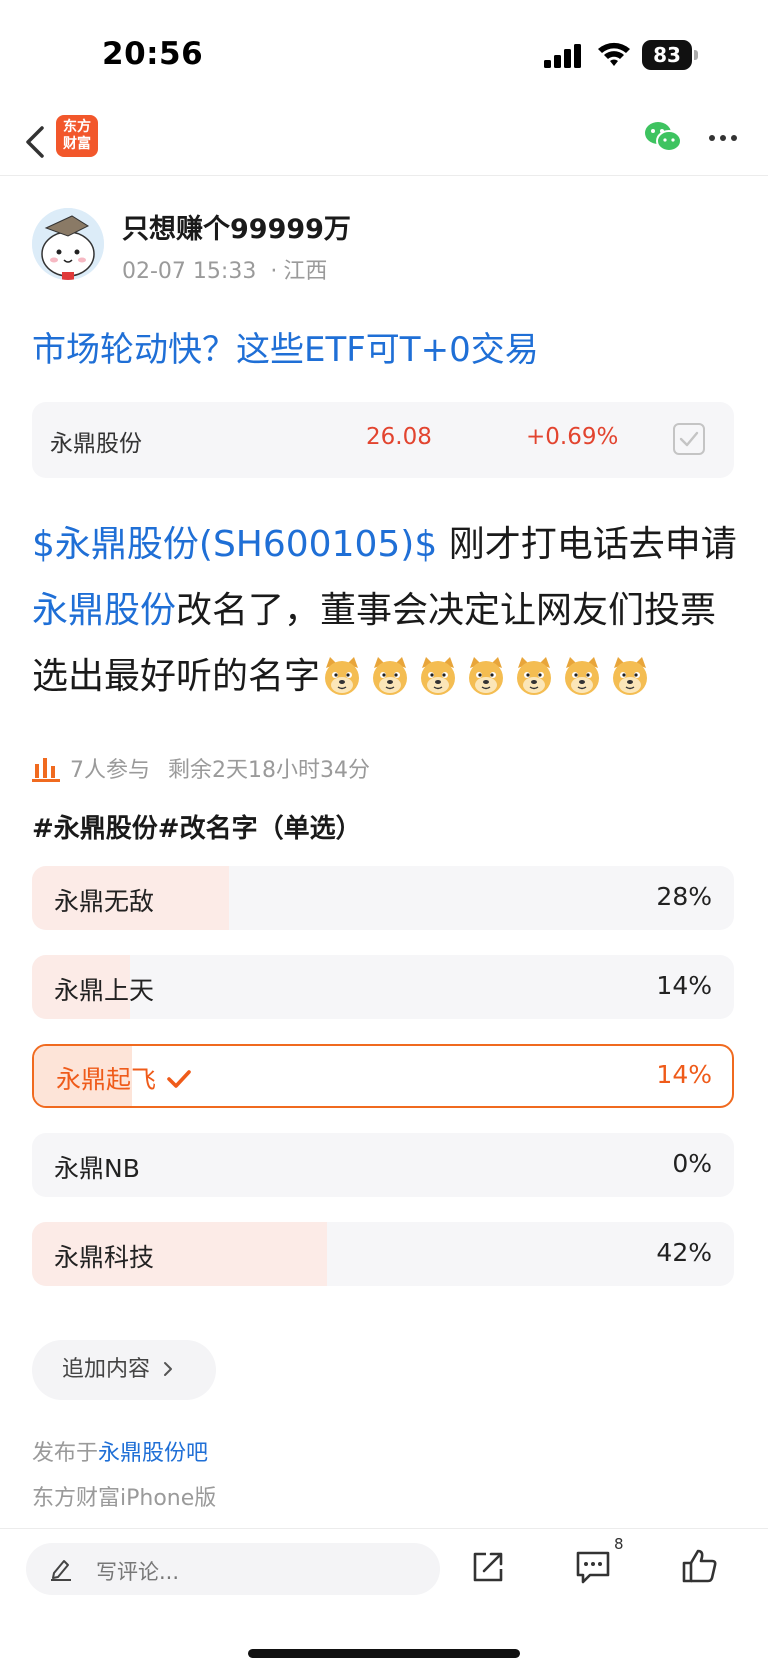 The image size is (768, 1669). What do you see at coordinates (36, 142) in the screenshot?
I see `back-icon` at bounding box center [36, 142].